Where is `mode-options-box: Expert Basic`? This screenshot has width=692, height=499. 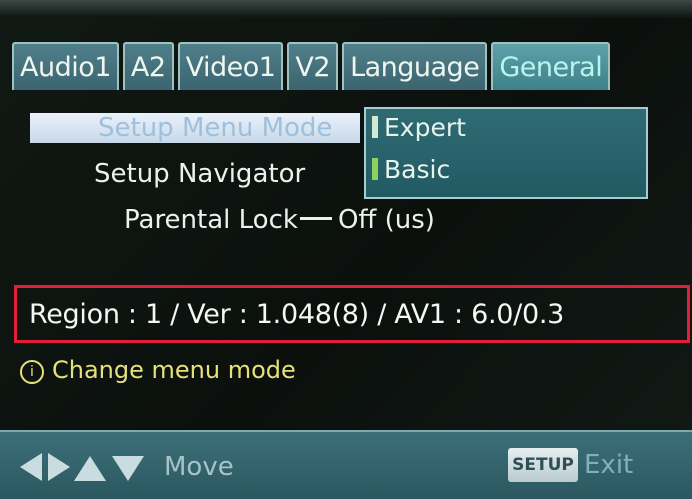
mode-options-box: Expert Basic is located at coordinates (506, 153).